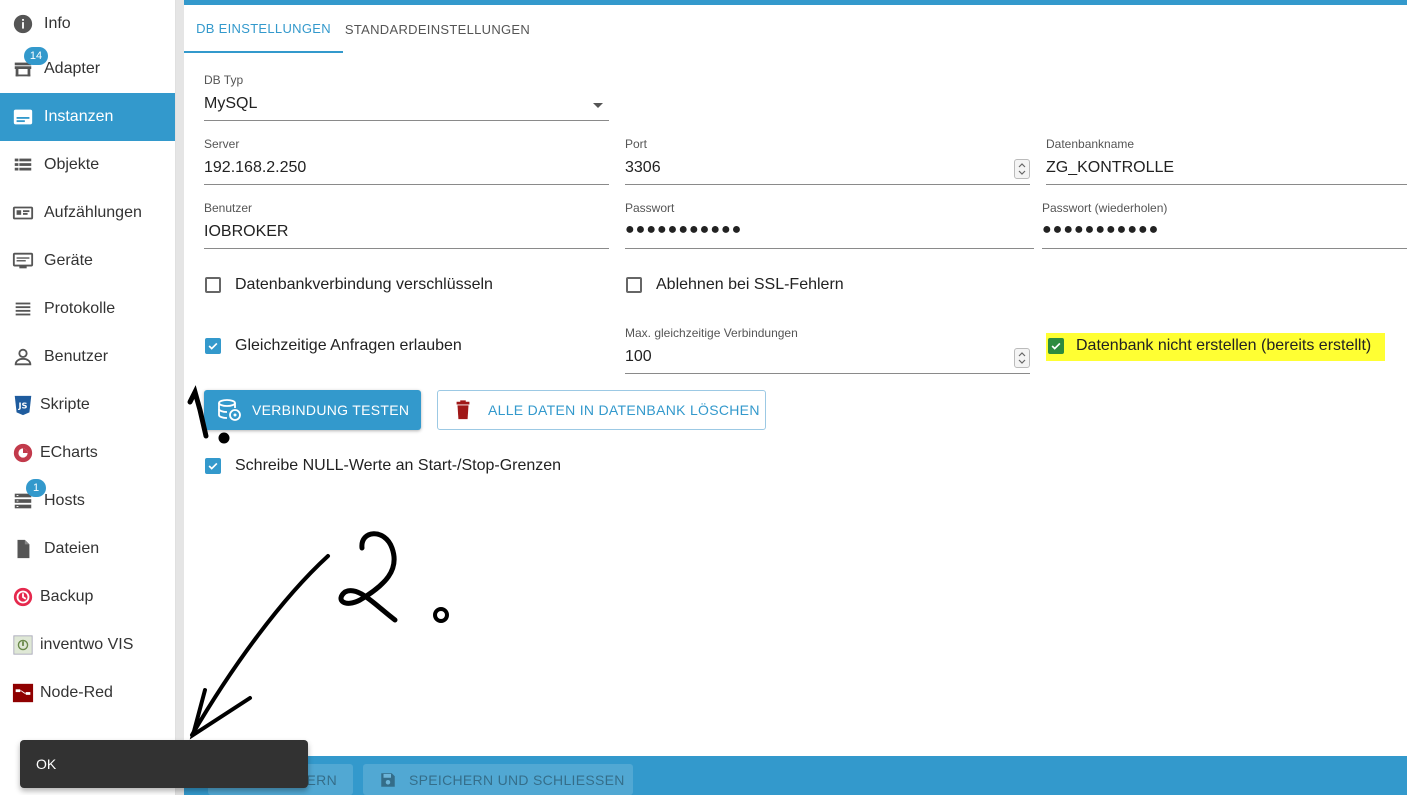  I want to click on password-field: Passwort ●●●●●●●●●●●, so click(829, 225).